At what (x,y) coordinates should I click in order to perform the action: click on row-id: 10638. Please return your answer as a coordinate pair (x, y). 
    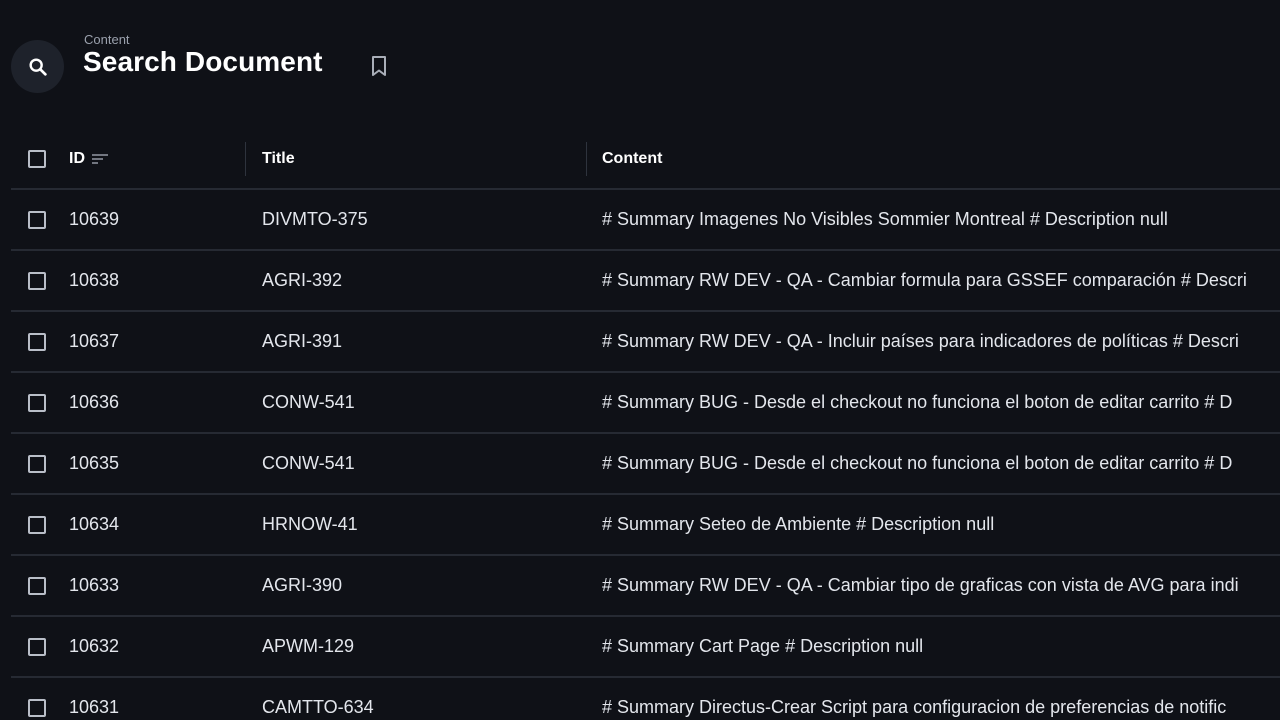
    Looking at the image, I should click on (94, 280).